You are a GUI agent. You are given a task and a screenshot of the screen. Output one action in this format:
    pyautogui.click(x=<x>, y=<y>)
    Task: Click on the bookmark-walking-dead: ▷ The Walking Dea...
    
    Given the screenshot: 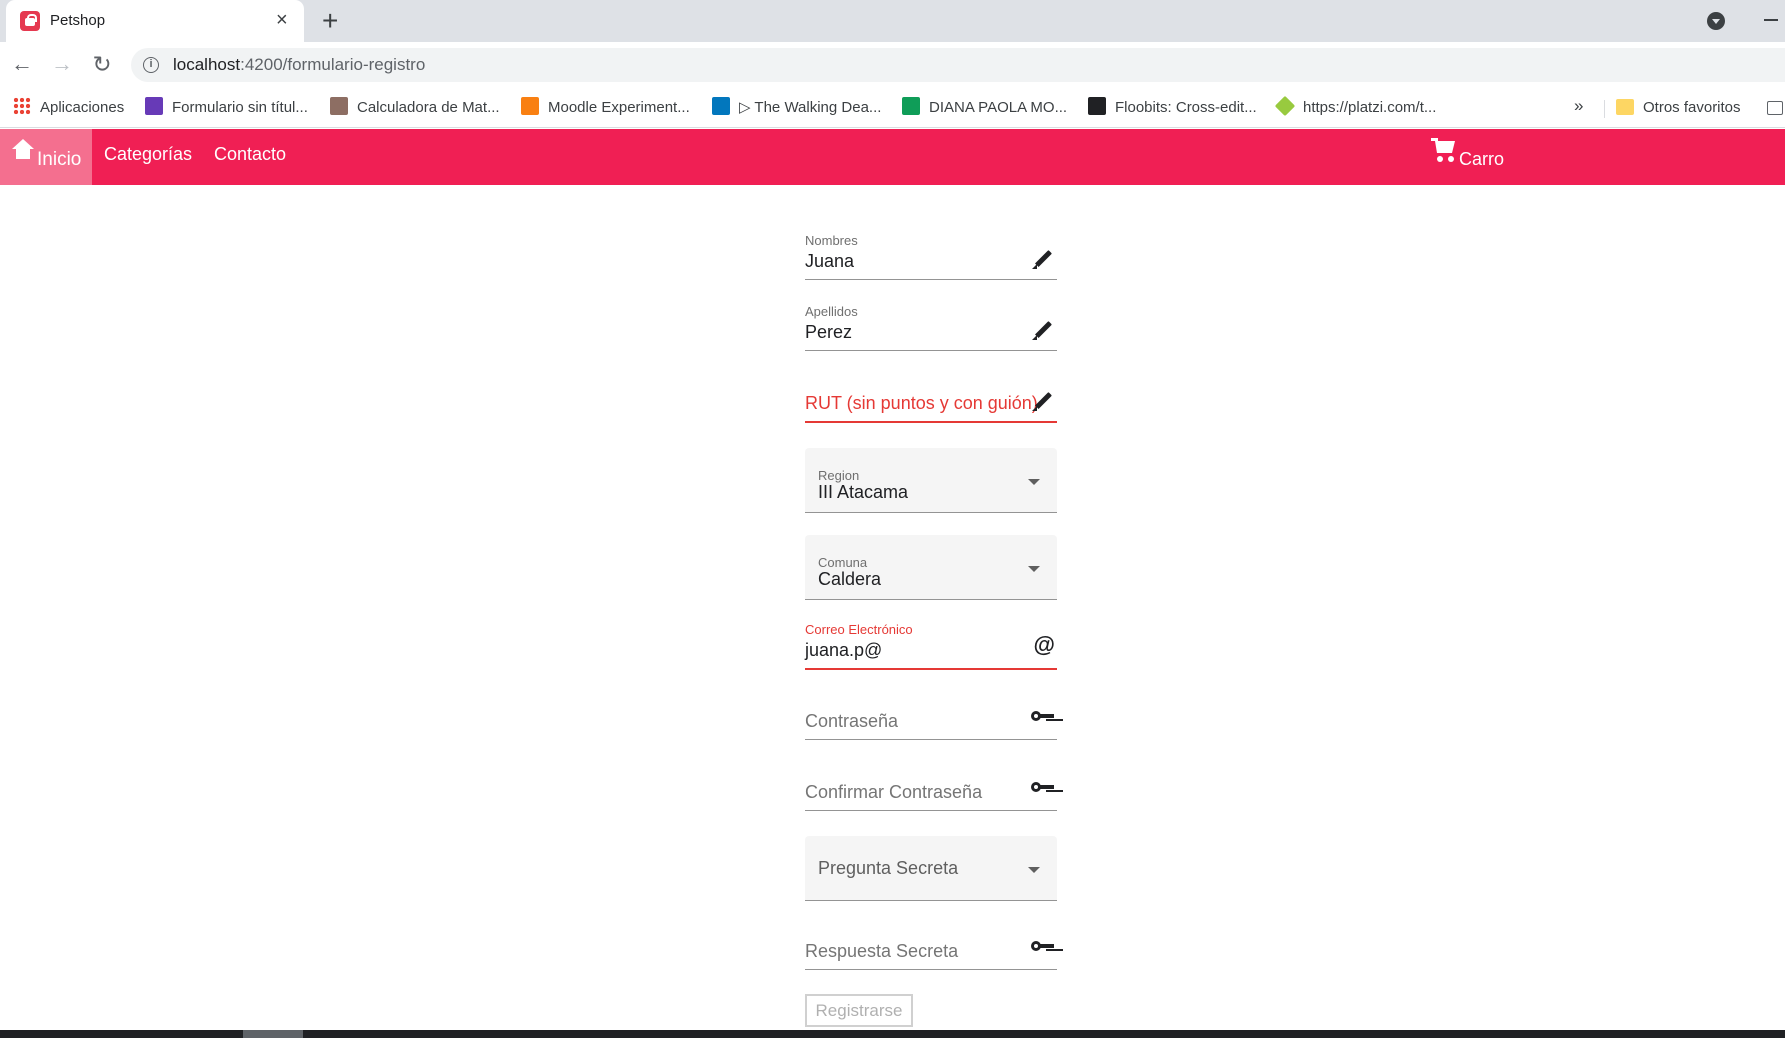 What is the action you would take?
    pyautogui.click(x=796, y=108)
    